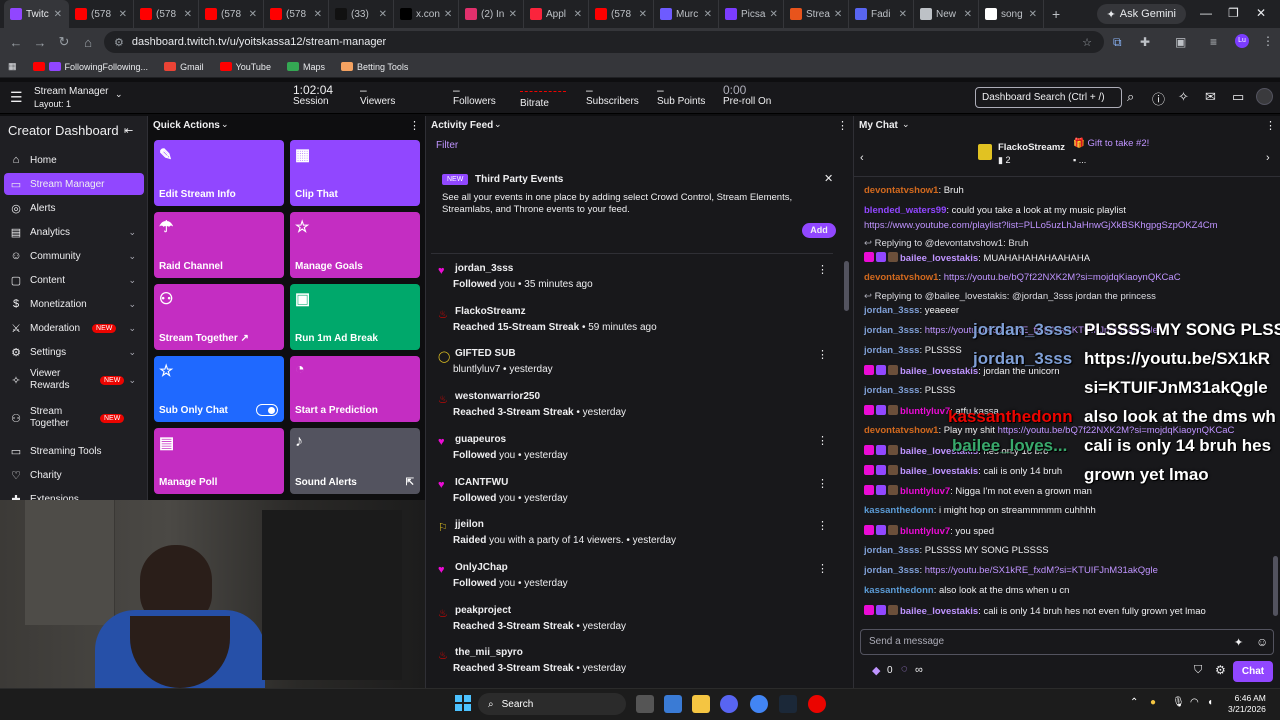 This screenshot has height=720, width=1280. I want to click on restore-icon: ❐, so click(1233, 13).